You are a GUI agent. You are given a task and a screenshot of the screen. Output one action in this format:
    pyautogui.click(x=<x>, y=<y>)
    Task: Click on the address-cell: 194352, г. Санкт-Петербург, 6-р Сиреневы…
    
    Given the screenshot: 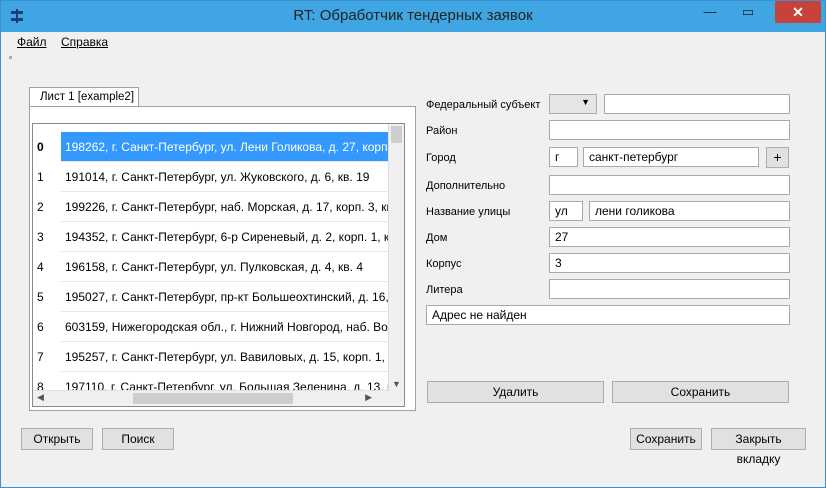 What is the action you would take?
    pyautogui.click(x=226, y=237)
    